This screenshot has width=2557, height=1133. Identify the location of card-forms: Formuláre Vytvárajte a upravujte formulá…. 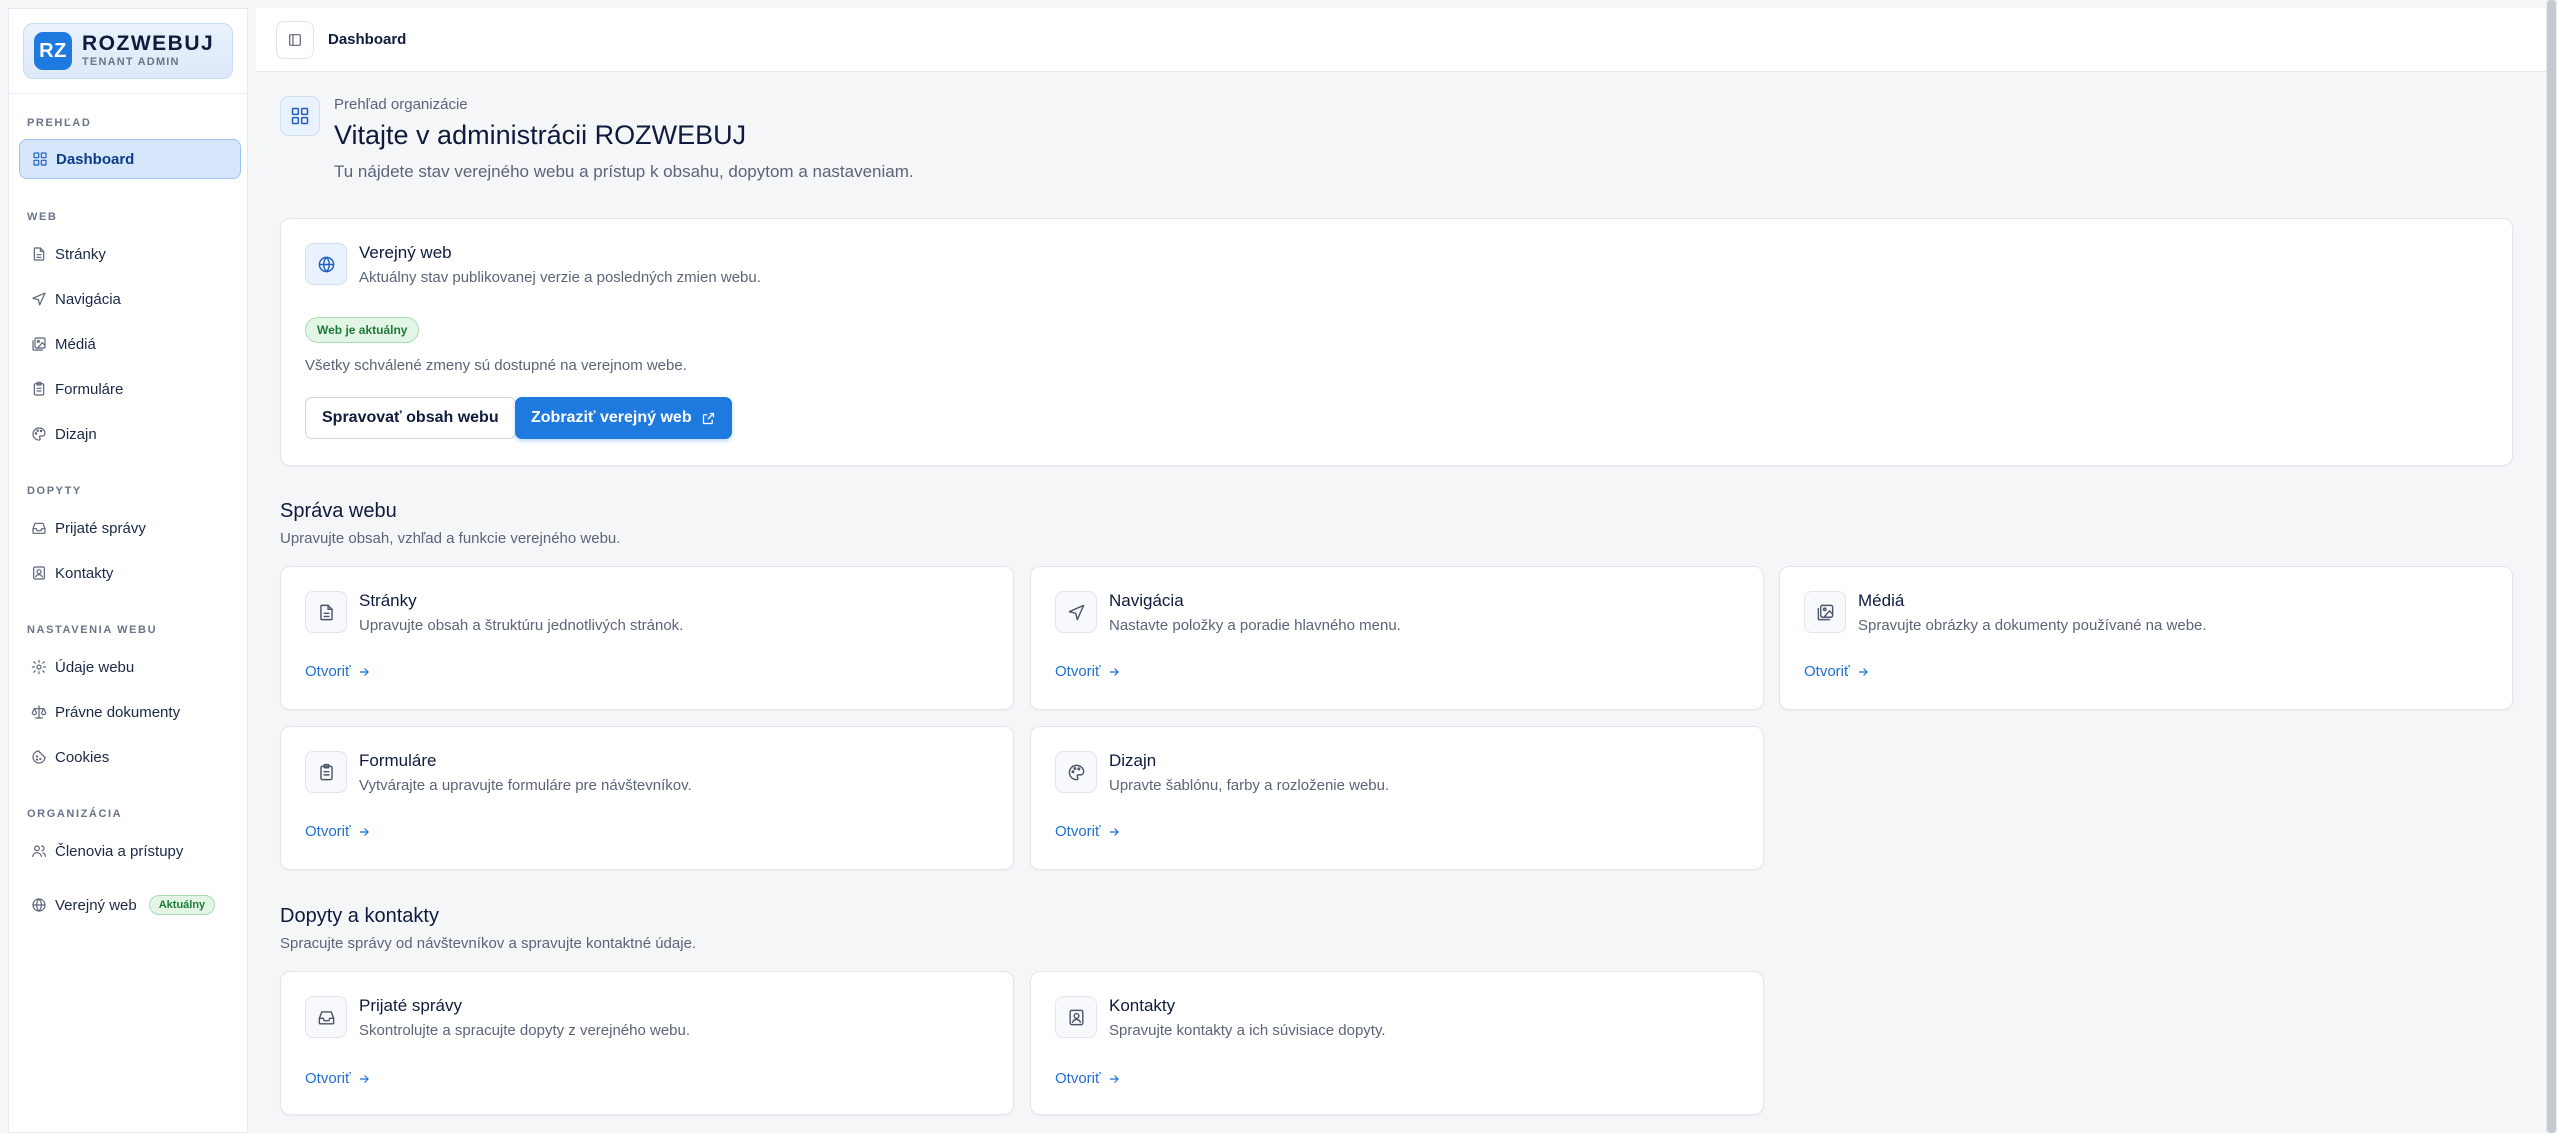
(647, 798).